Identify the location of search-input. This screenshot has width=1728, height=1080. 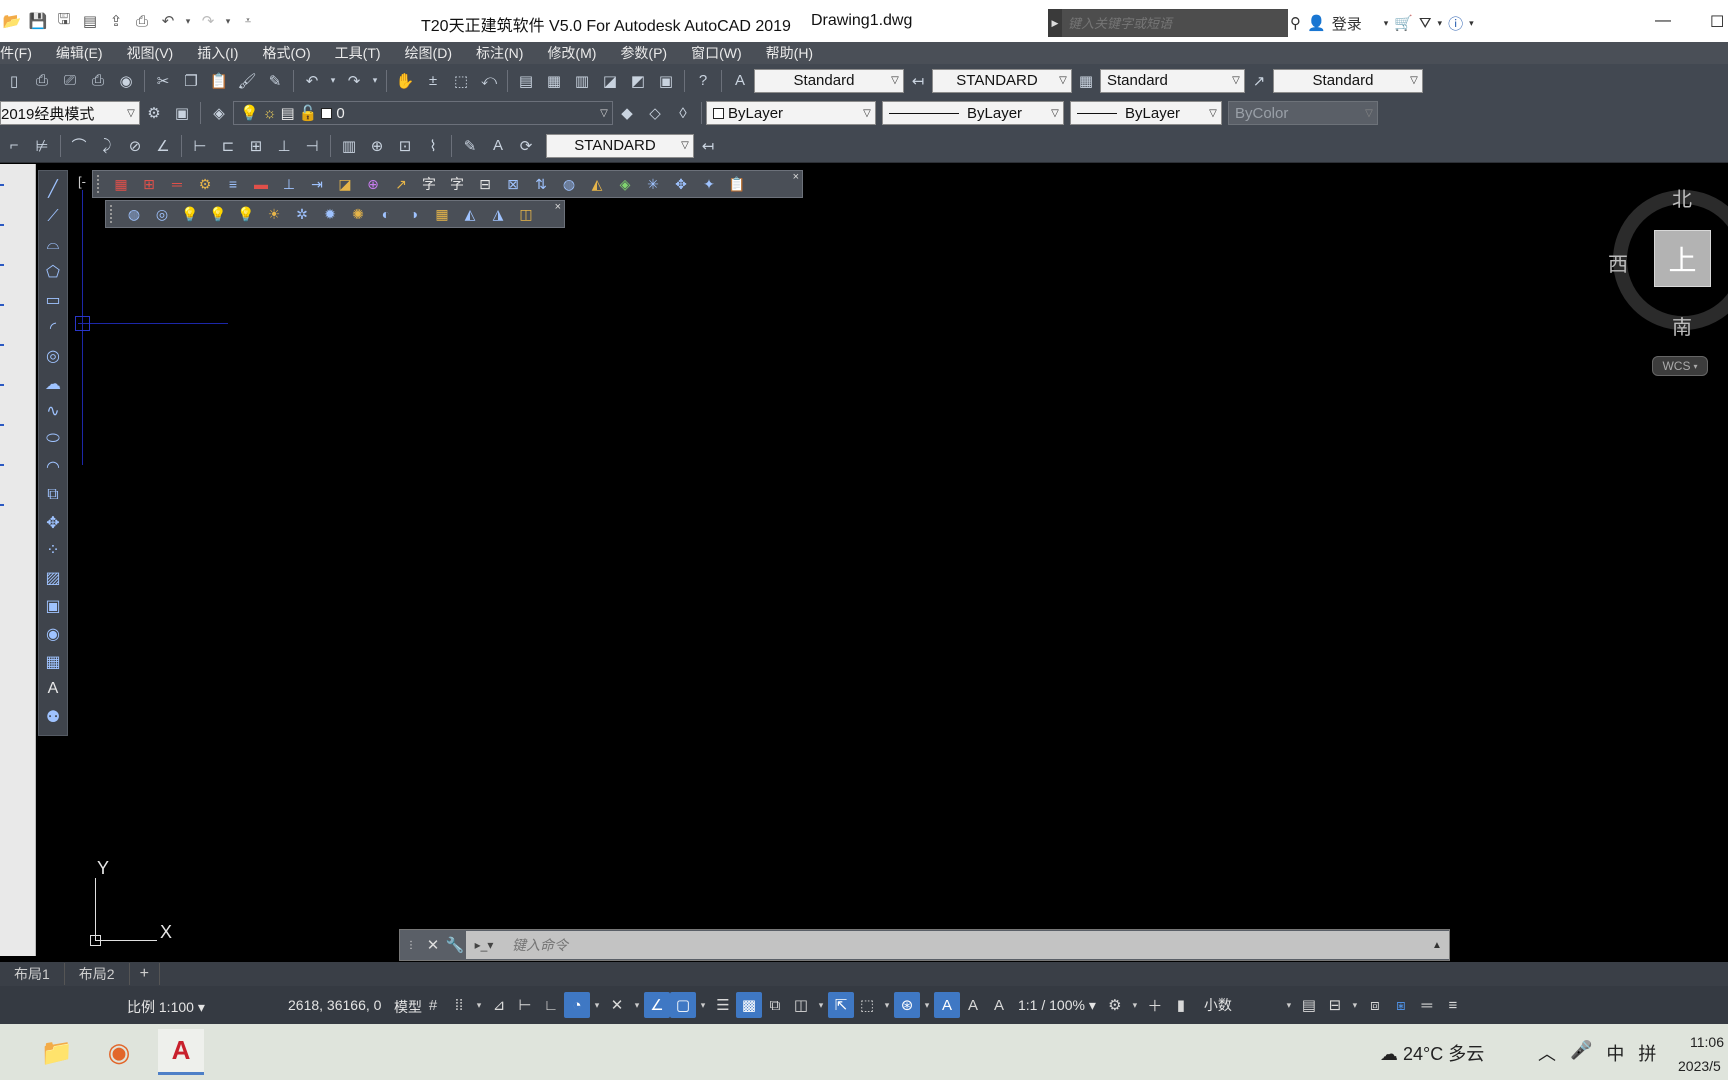
(1175, 23).